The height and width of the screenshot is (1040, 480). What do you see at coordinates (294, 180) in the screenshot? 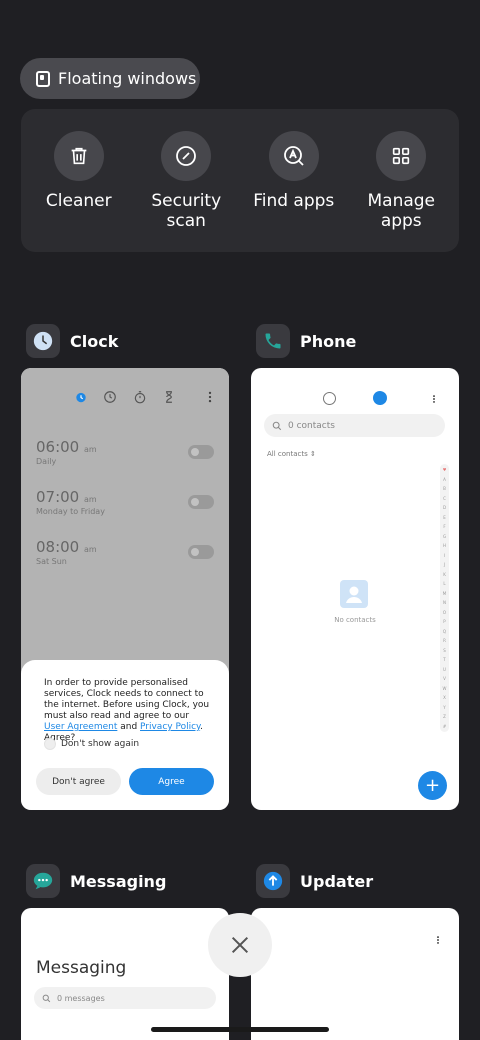
I see `find-apps-button: Find apps` at bounding box center [294, 180].